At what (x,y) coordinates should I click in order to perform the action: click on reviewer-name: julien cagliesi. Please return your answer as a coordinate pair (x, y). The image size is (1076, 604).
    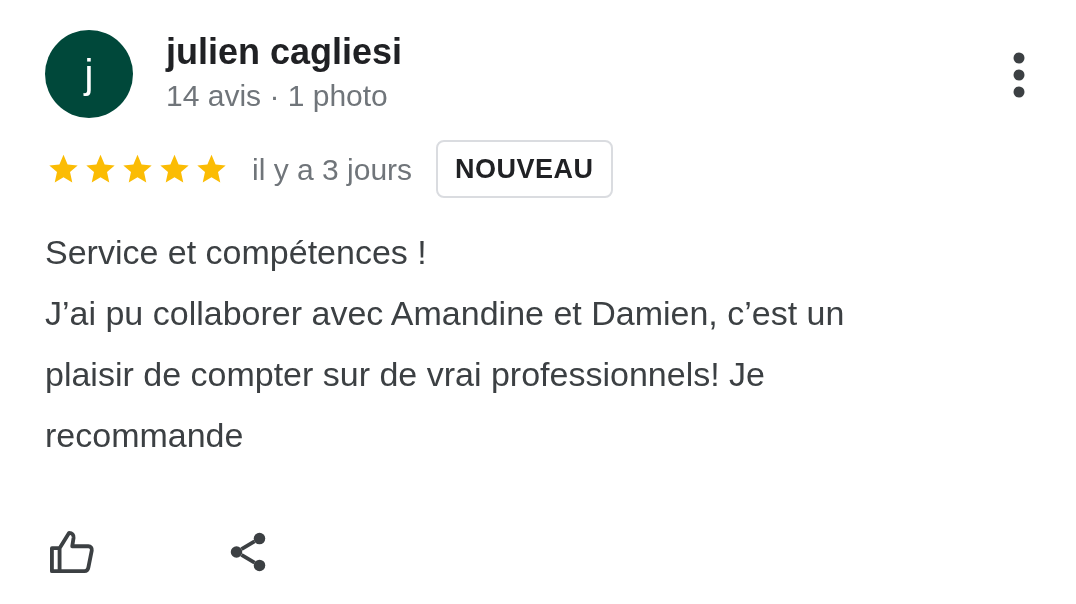
    Looking at the image, I should click on (284, 52).